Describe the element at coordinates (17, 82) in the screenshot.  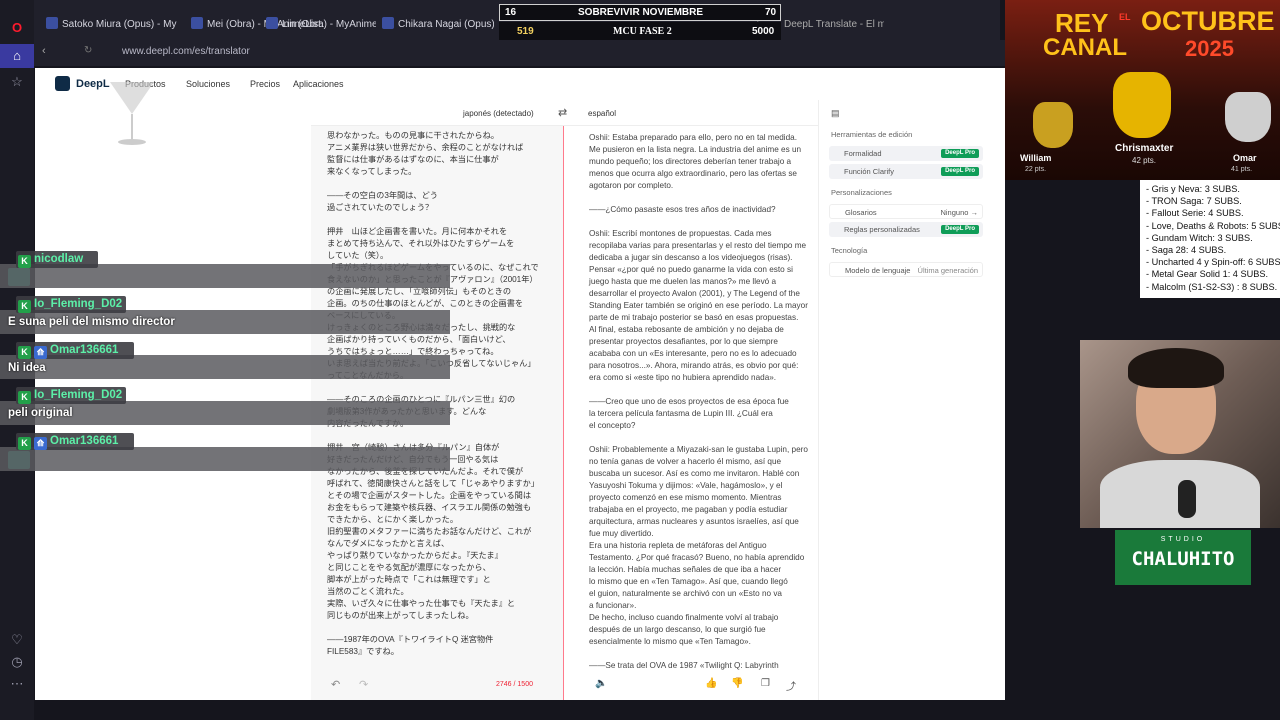
I see `star-icon: ☆` at that location.